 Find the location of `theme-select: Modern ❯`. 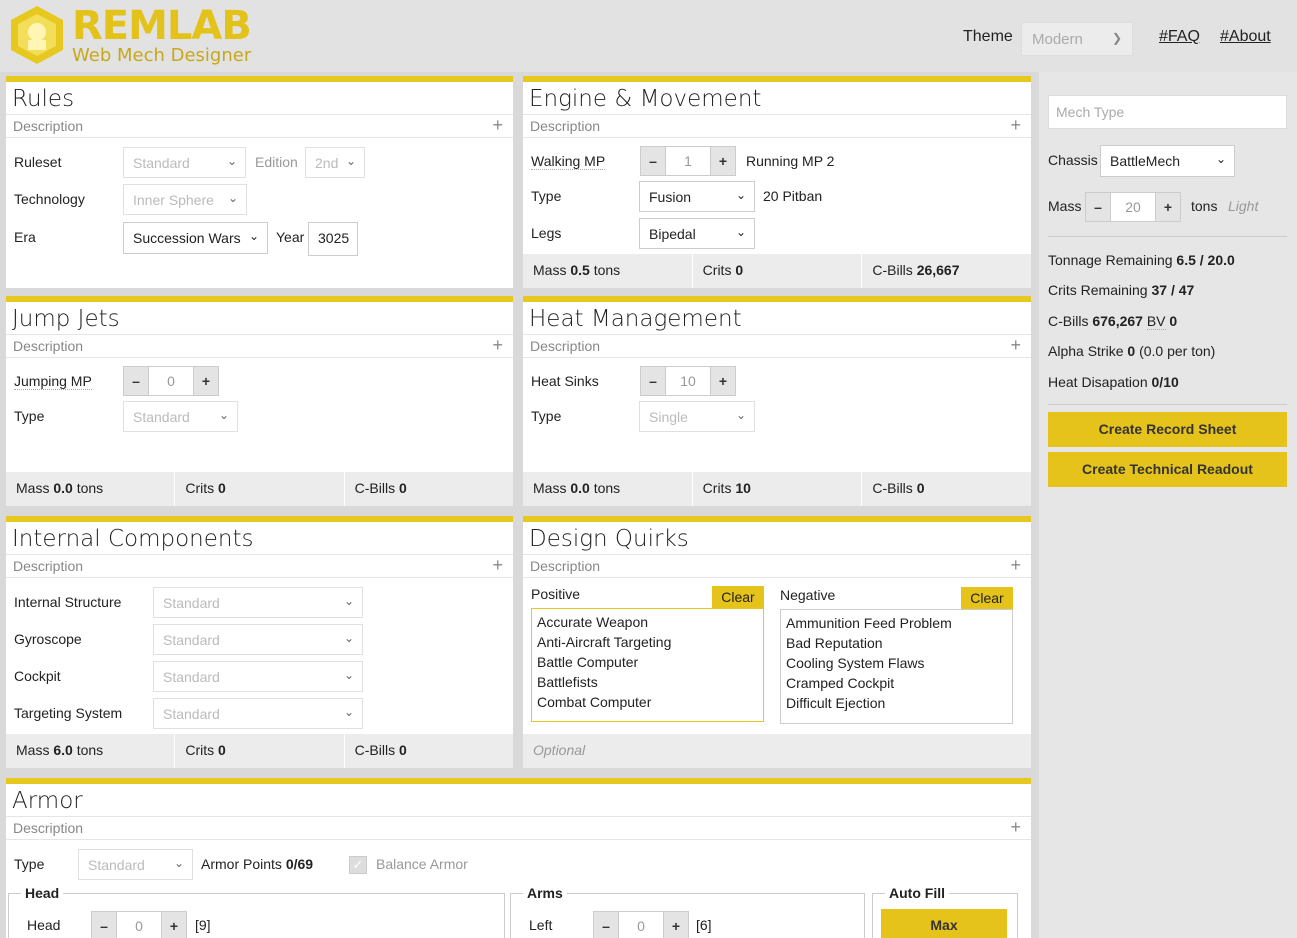

theme-select: Modern ❯ is located at coordinates (1077, 39).